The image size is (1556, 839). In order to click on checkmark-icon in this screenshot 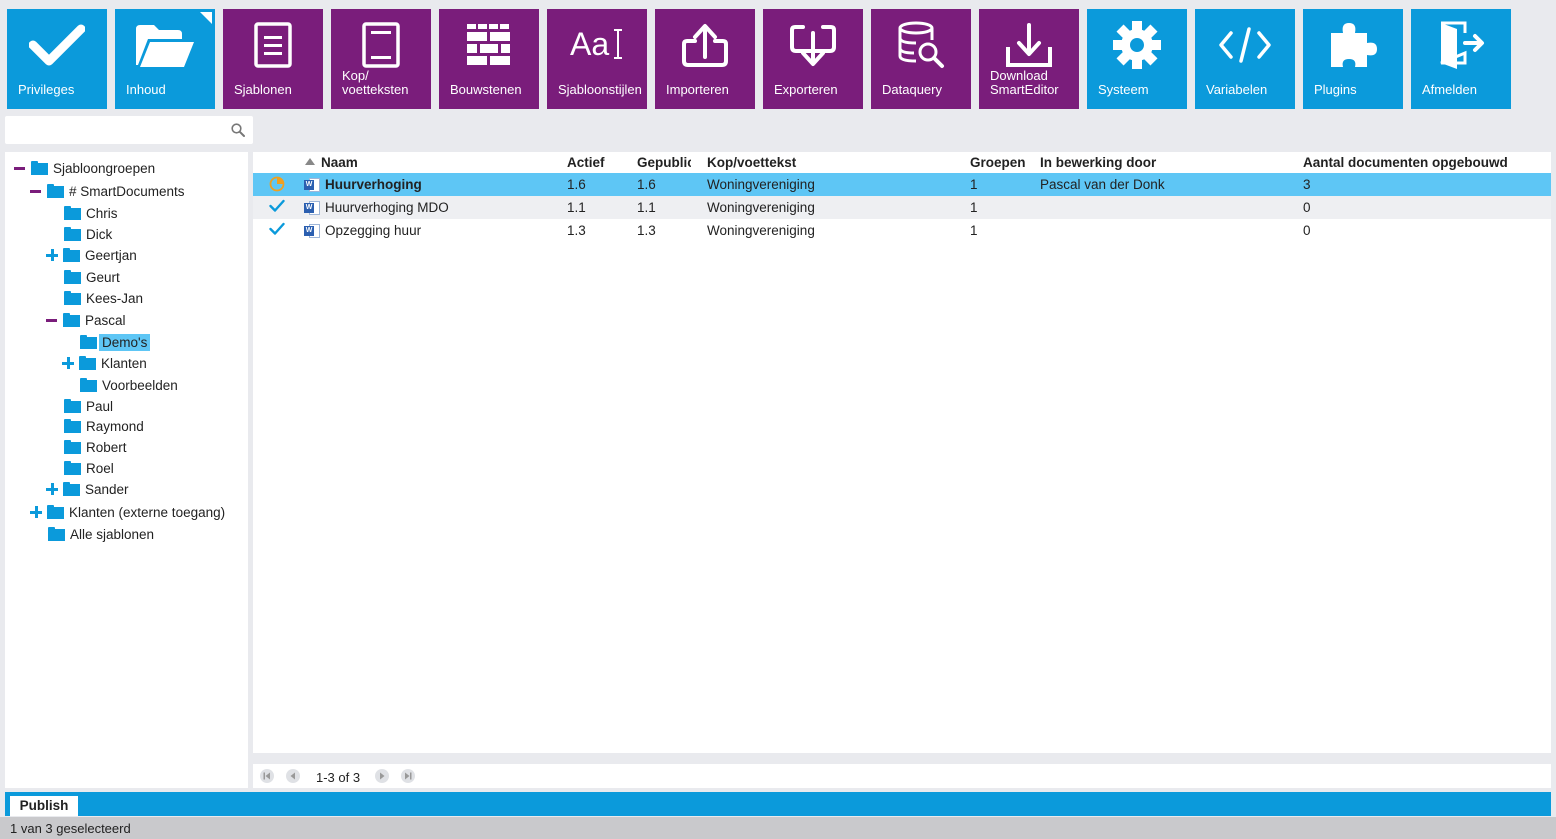, I will do `click(57, 45)`.